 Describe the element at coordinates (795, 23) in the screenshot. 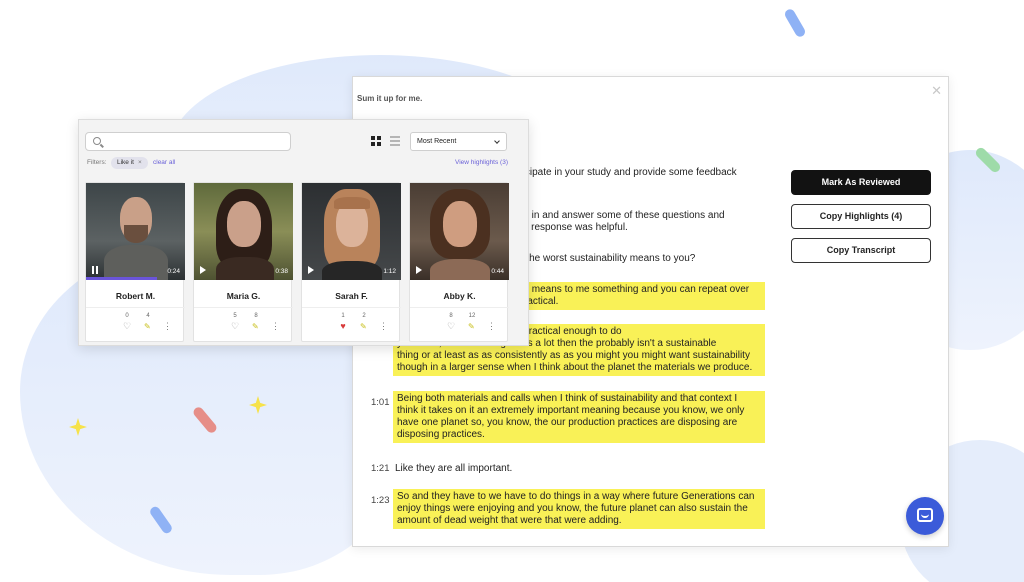

I see `confetti-ribbon` at that location.